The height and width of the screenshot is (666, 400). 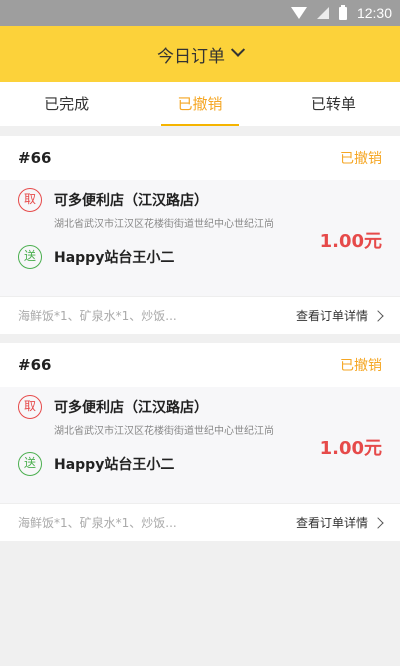 I want to click on status-time: 12:30, so click(x=374, y=13).